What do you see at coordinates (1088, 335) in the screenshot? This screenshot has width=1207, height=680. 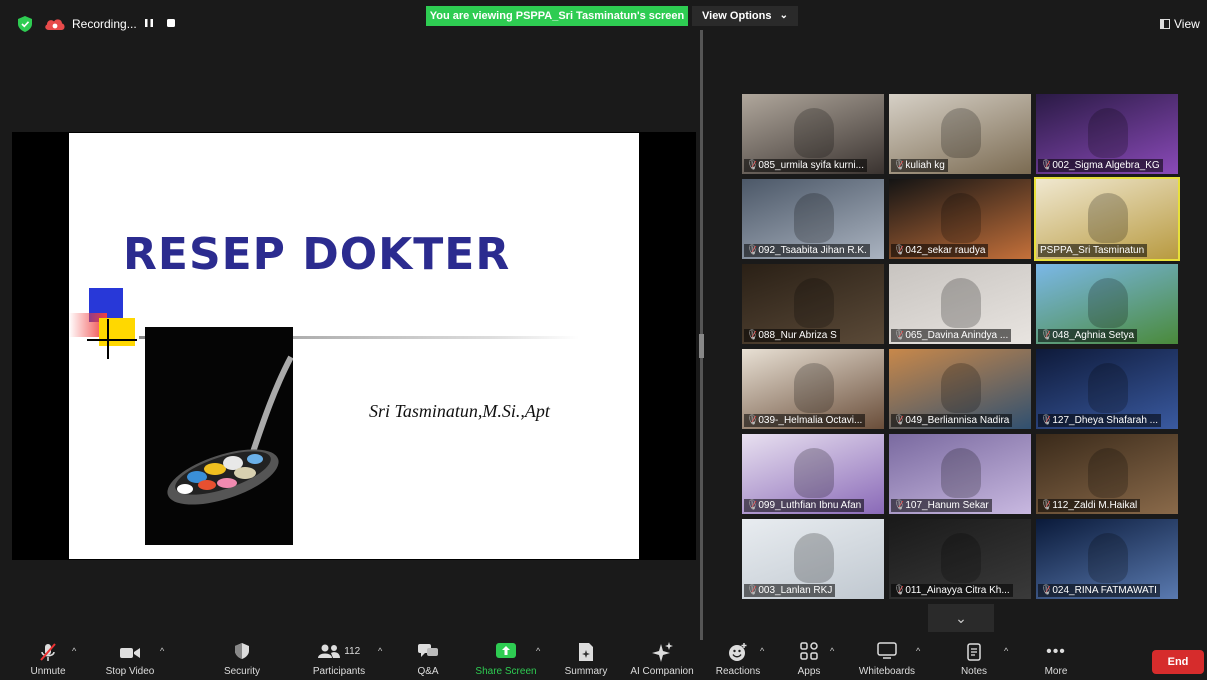 I see `participant-name: 🎙⁄ 048_Aghnia Setya` at bounding box center [1088, 335].